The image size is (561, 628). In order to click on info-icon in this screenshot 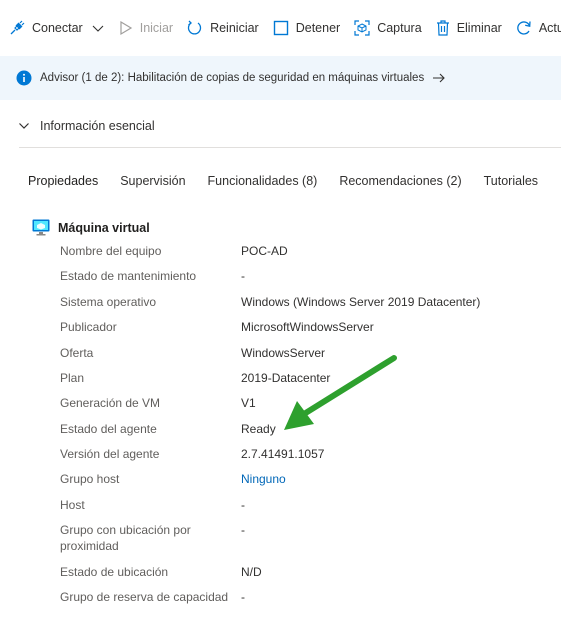, I will do `click(24, 78)`.